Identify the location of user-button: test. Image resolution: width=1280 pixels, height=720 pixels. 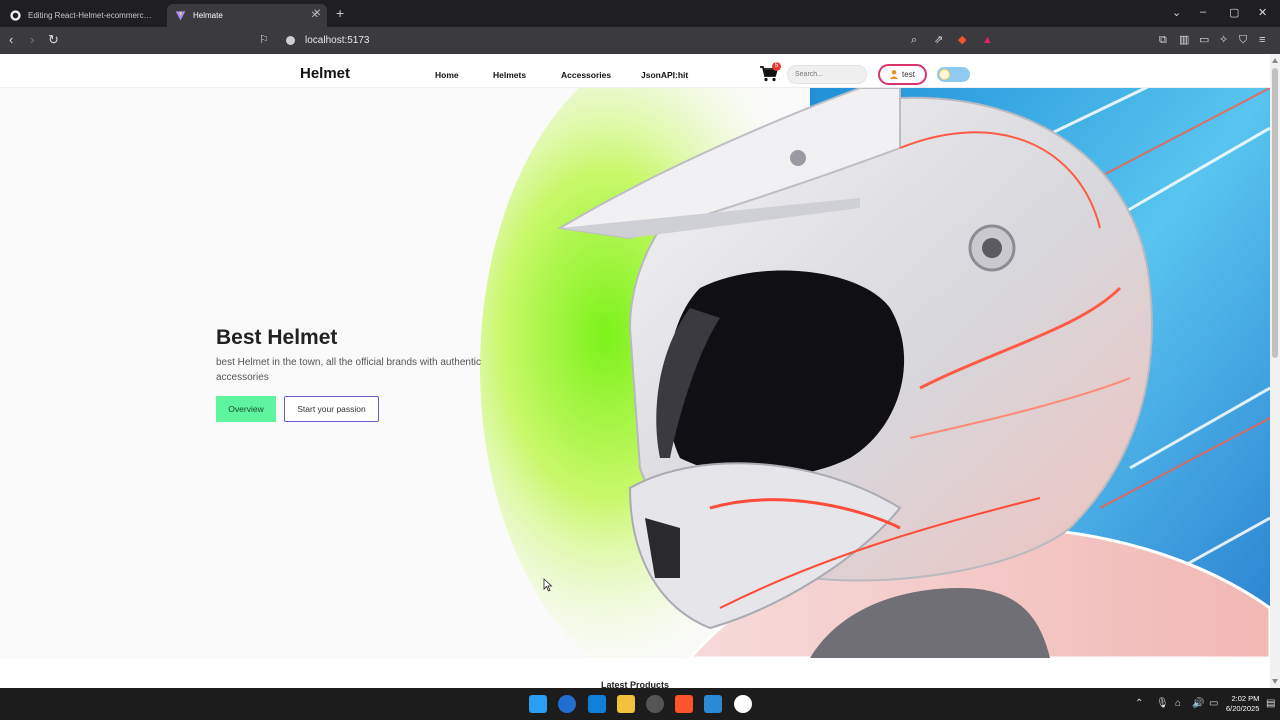
(902, 74).